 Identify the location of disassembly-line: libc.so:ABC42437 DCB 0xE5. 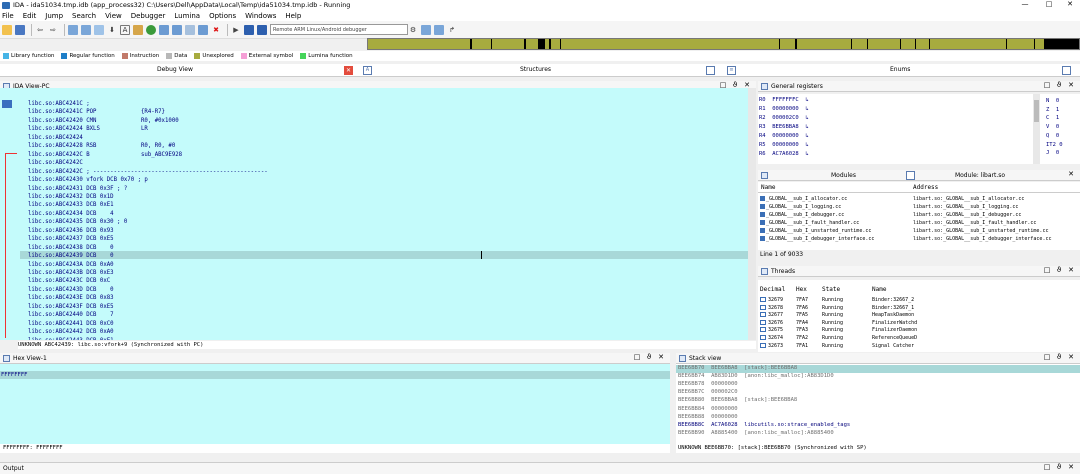
(71, 239).